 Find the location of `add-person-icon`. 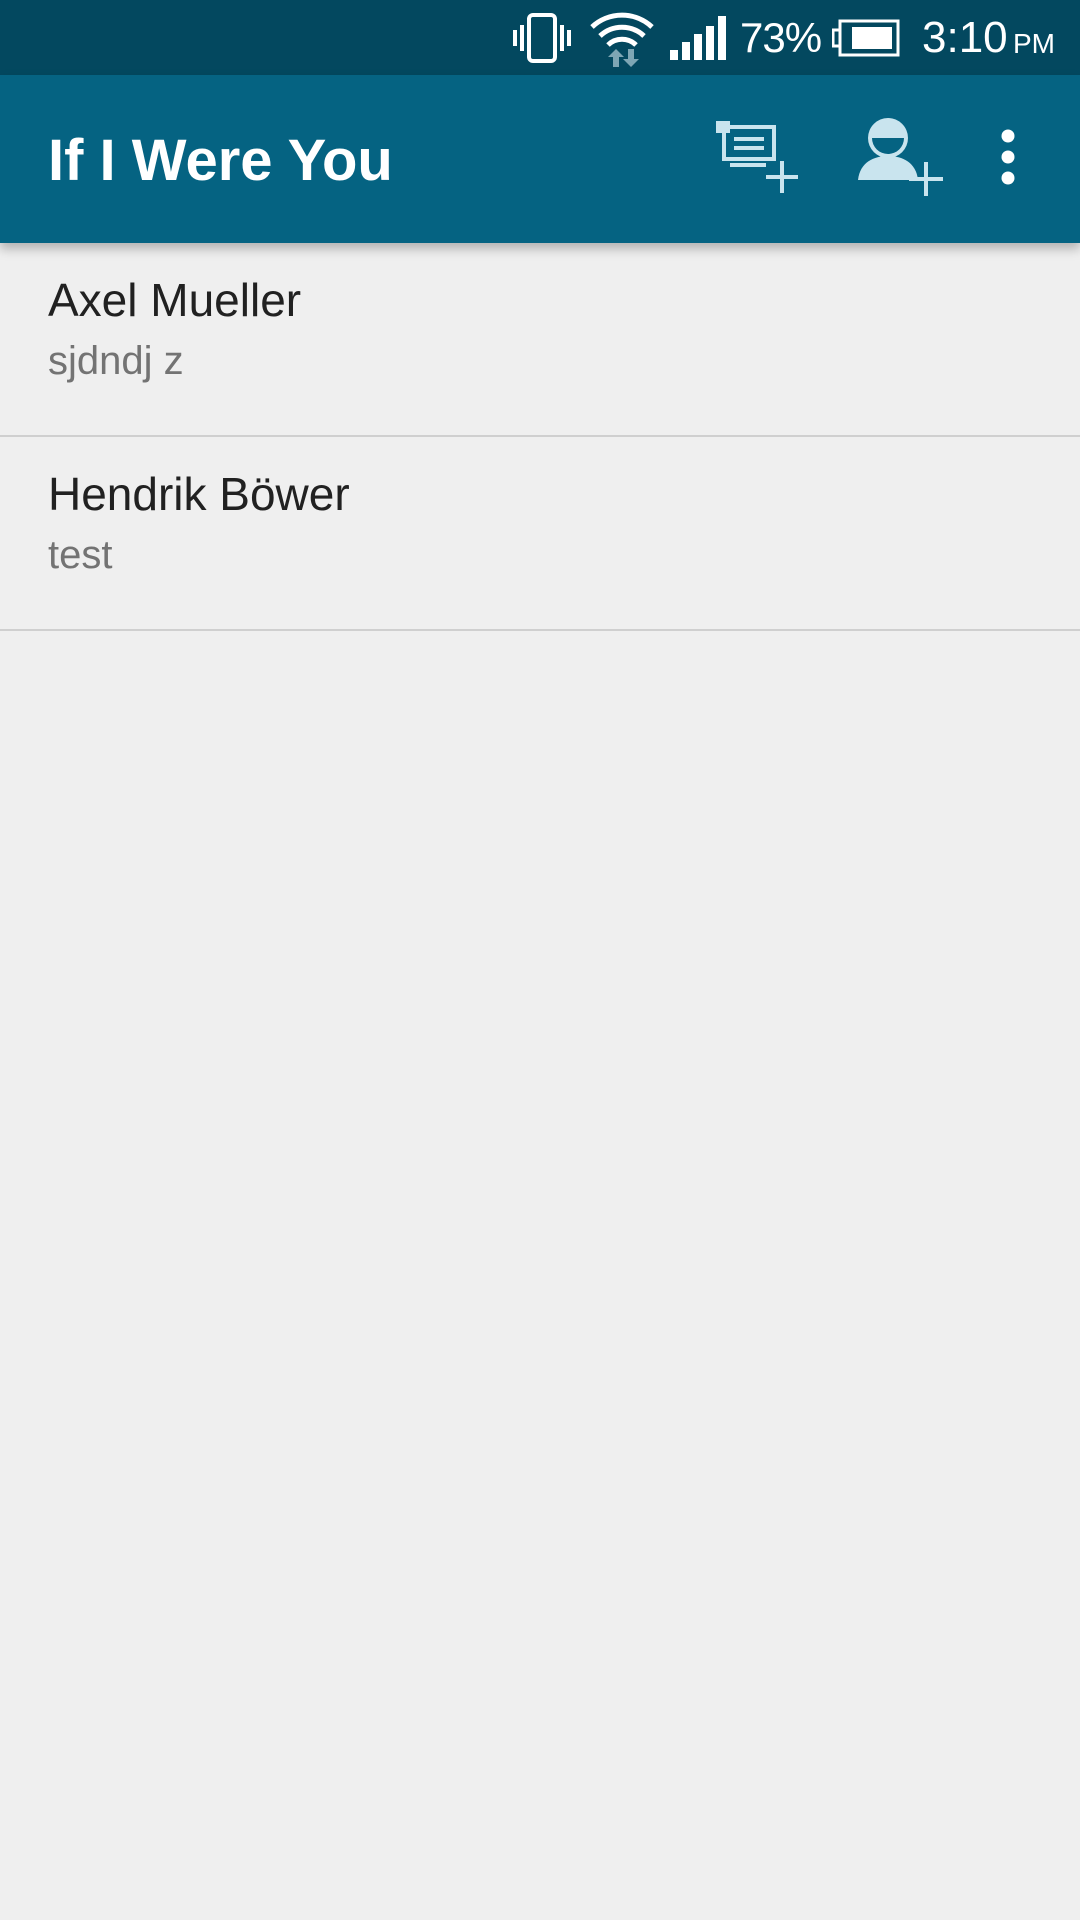

add-person-icon is located at coordinates (900, 159).